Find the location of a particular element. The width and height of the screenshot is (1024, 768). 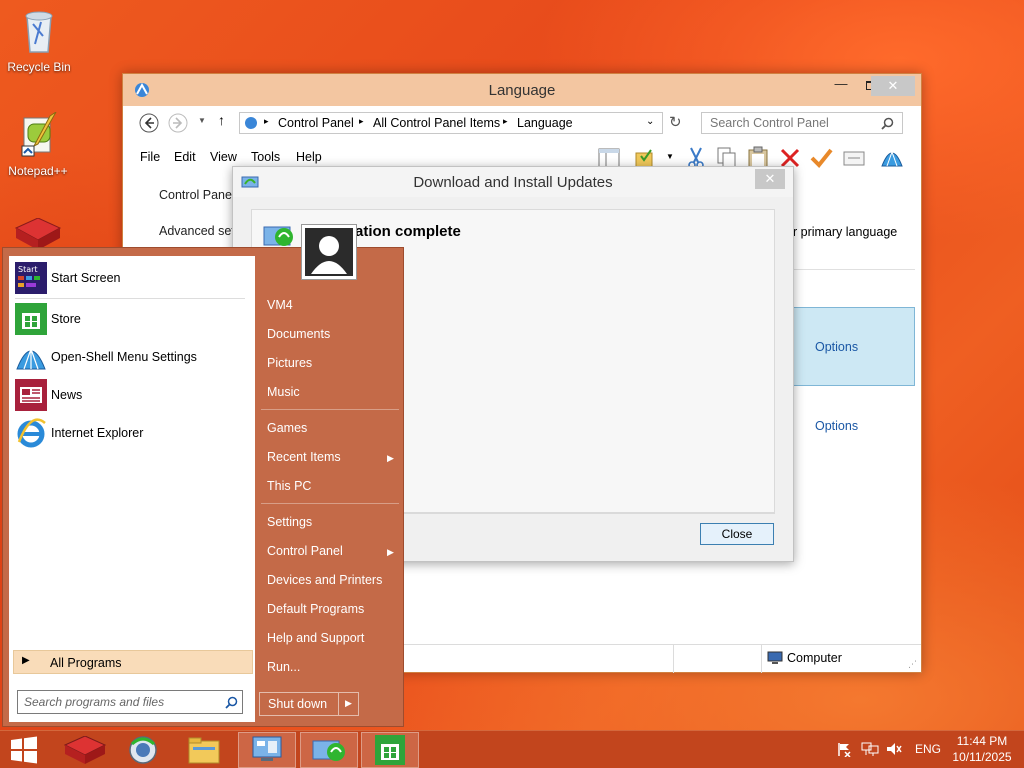

forward-arrow-icon is located at coordinates (178, 124).